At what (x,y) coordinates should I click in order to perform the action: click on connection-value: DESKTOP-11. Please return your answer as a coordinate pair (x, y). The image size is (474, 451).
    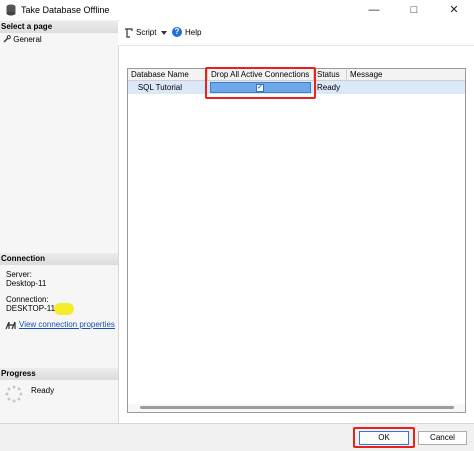
    Looking at the image, I should click on (31, 308).